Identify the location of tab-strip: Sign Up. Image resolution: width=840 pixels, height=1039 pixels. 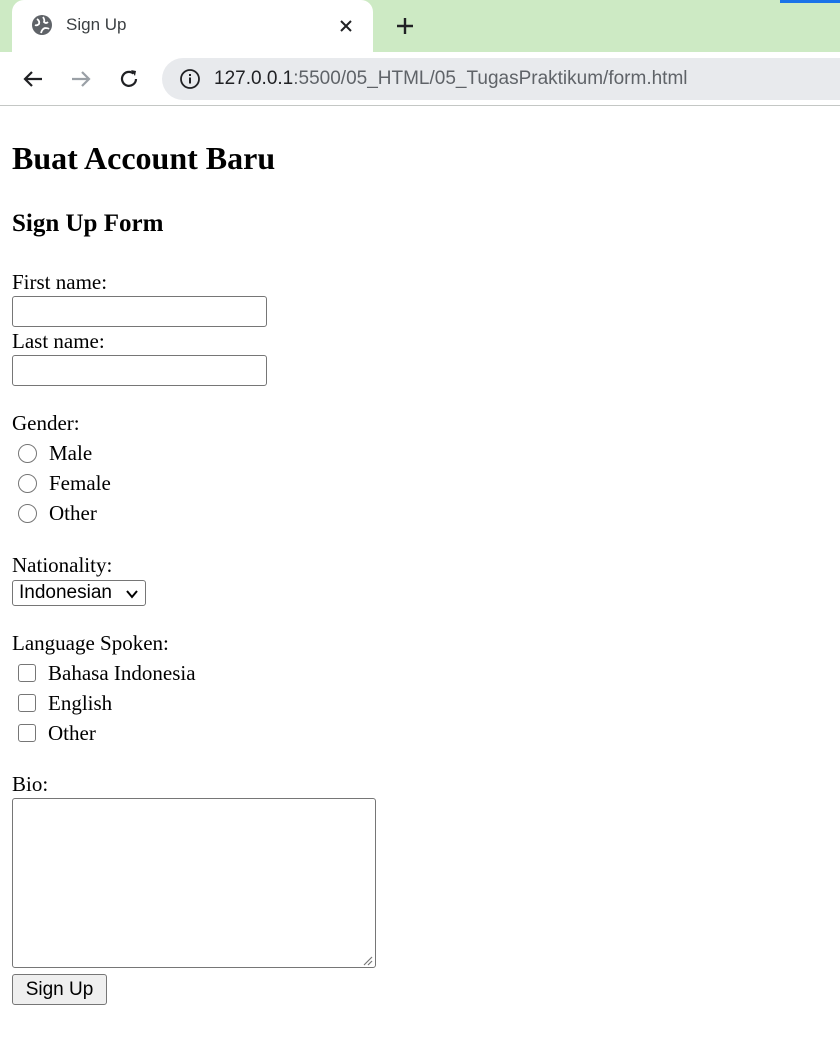
(420, 26).